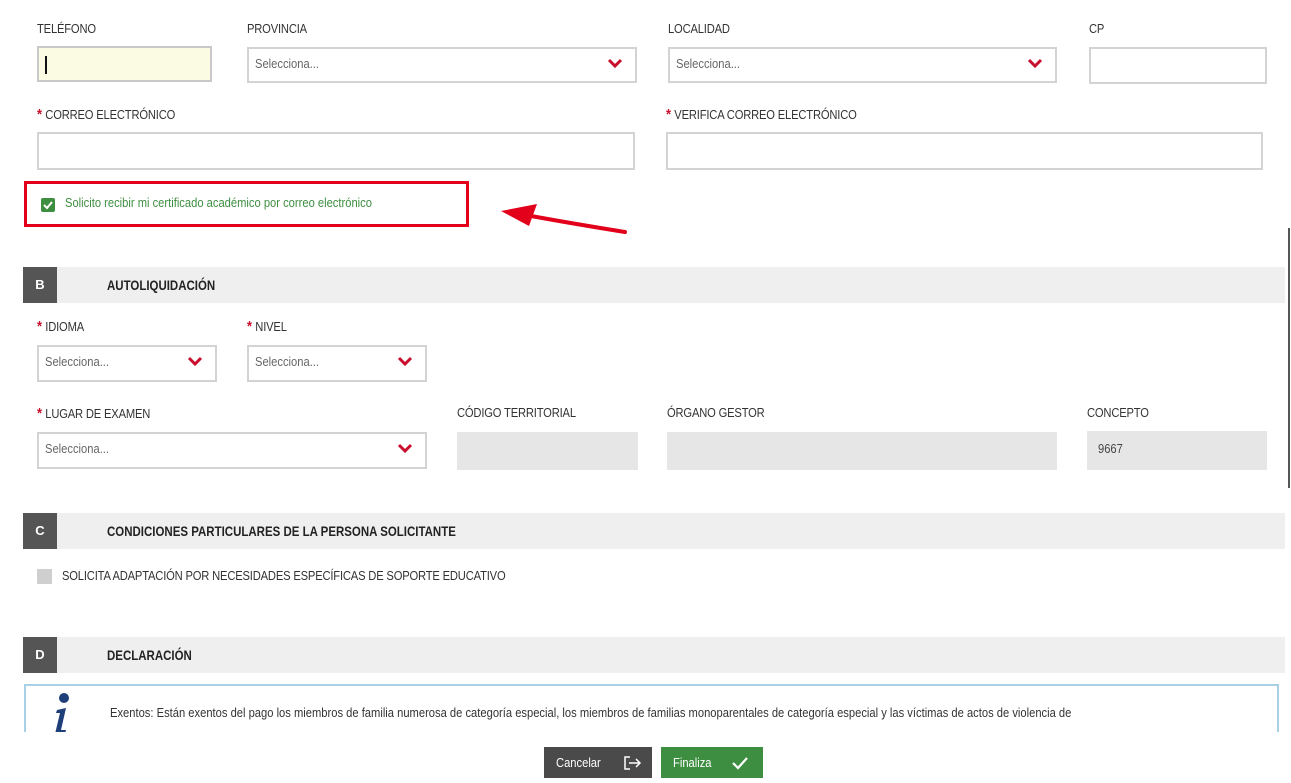  I want to click on codigo-territorial-field, so click(547, 451).